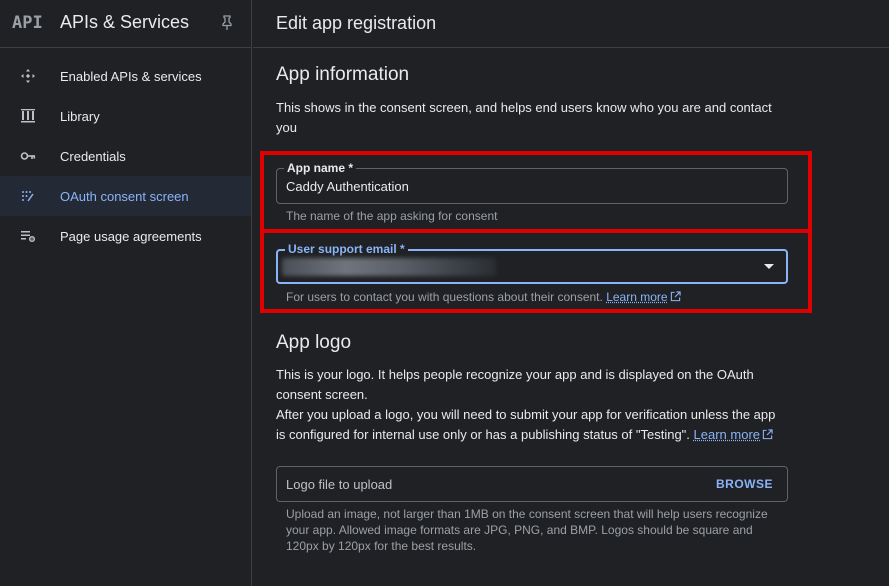  Describe the element at coordinates (571, 24) in the screenshot. I see `main-header: Edit app registration` at that location.